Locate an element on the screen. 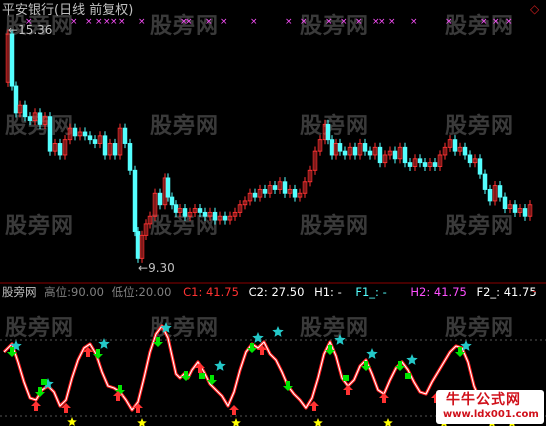 This screenshot has height=426, width=546. logo-text: 牛牛公式网 is located at coordinates (483, 400).